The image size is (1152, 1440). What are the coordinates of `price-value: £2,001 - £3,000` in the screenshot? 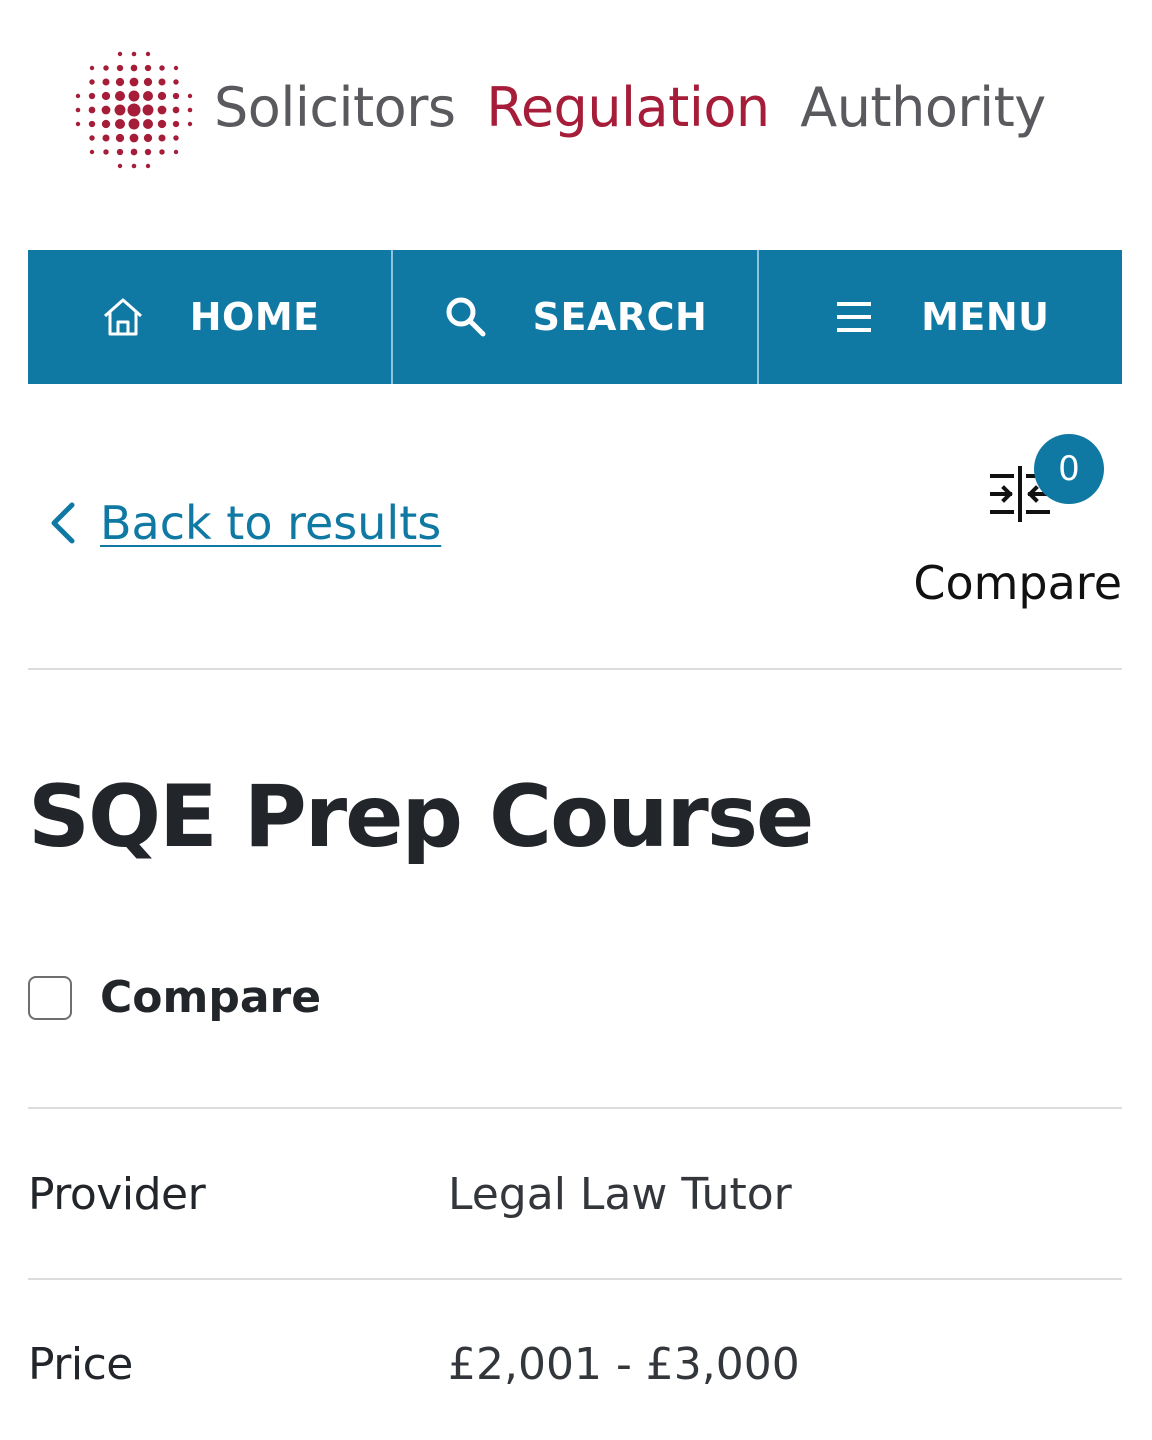 It's located at (624, 1364).